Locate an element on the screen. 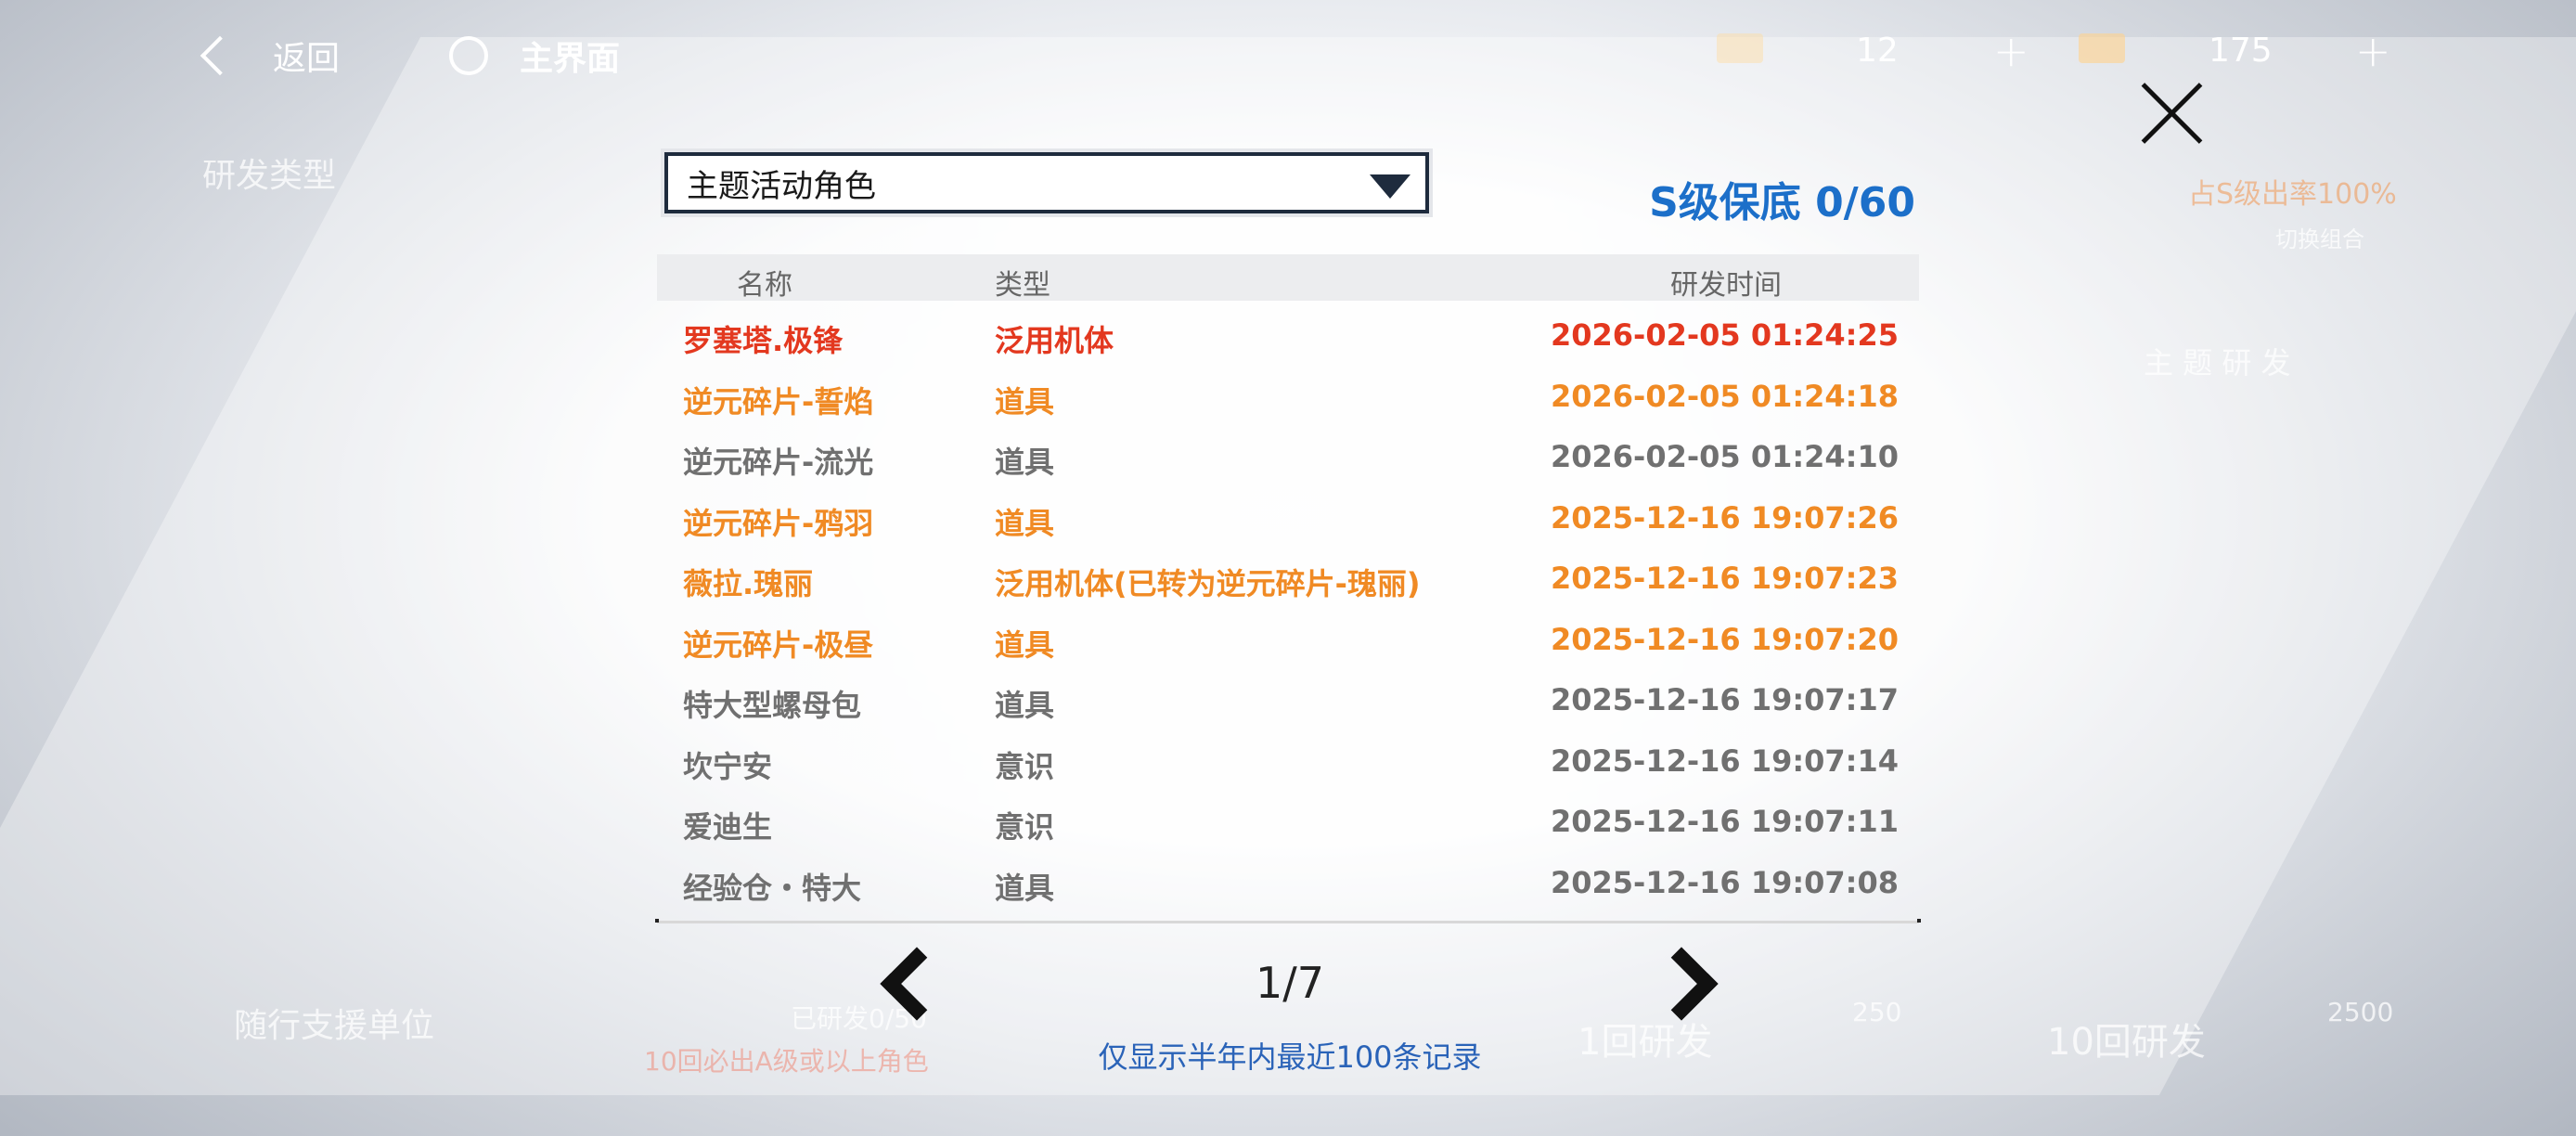  record-time: 2025-12-16 19:07:26 is located at coordinates (1724, 517).